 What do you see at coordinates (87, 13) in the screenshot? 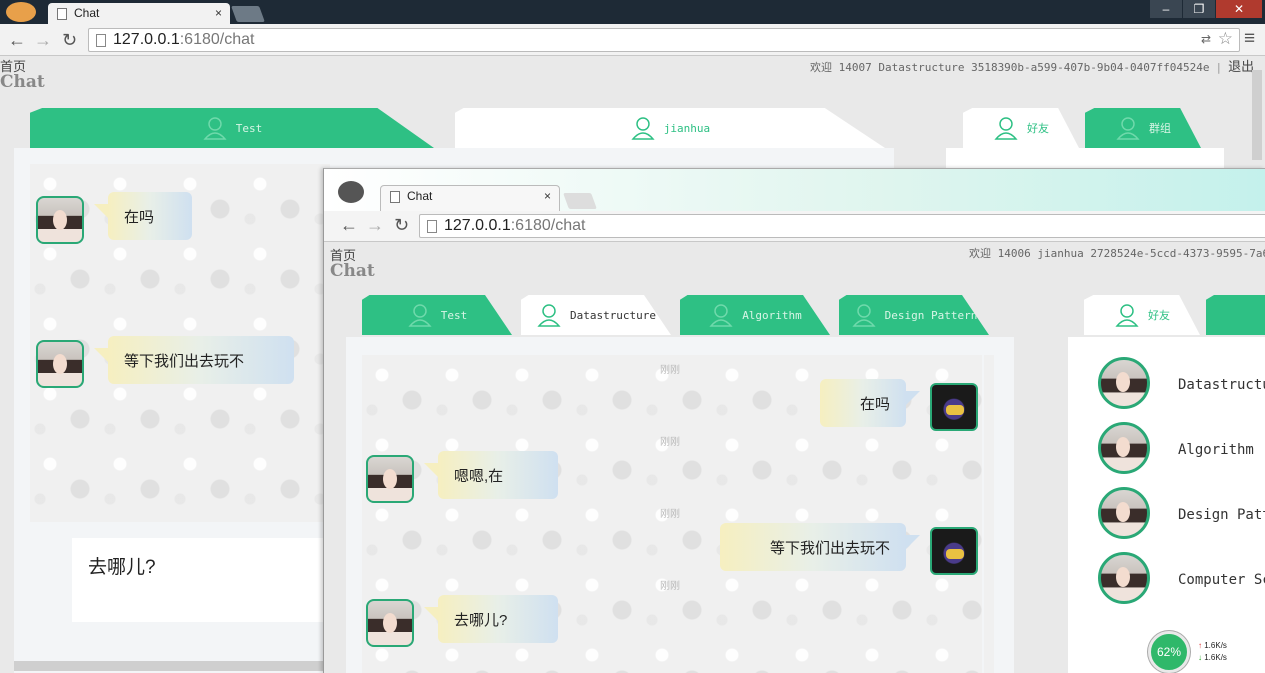
I see `browser-tab-title: Chat` at bounding box center [87, 13].